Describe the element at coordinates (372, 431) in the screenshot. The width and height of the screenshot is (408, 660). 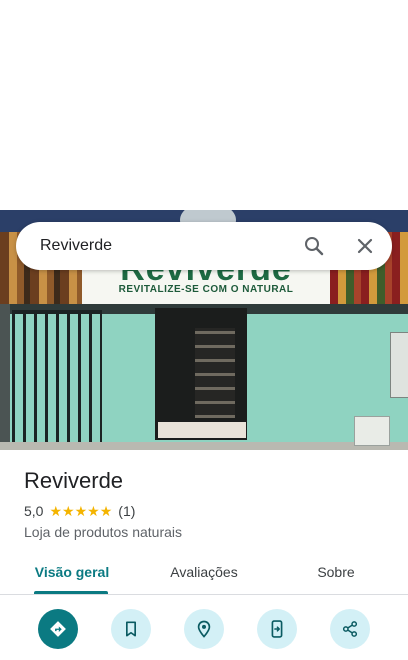
I see `photo-meter` at that location.